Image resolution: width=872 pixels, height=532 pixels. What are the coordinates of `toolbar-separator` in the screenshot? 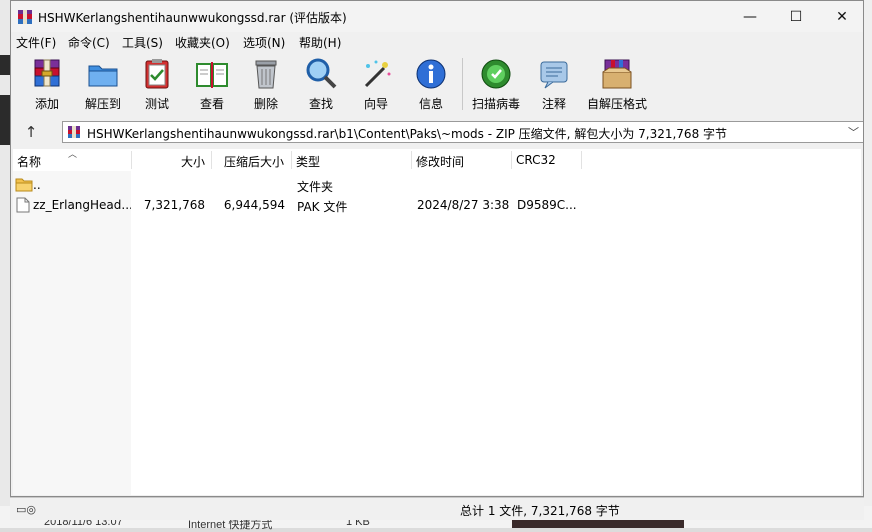 It's located at (462, 84).